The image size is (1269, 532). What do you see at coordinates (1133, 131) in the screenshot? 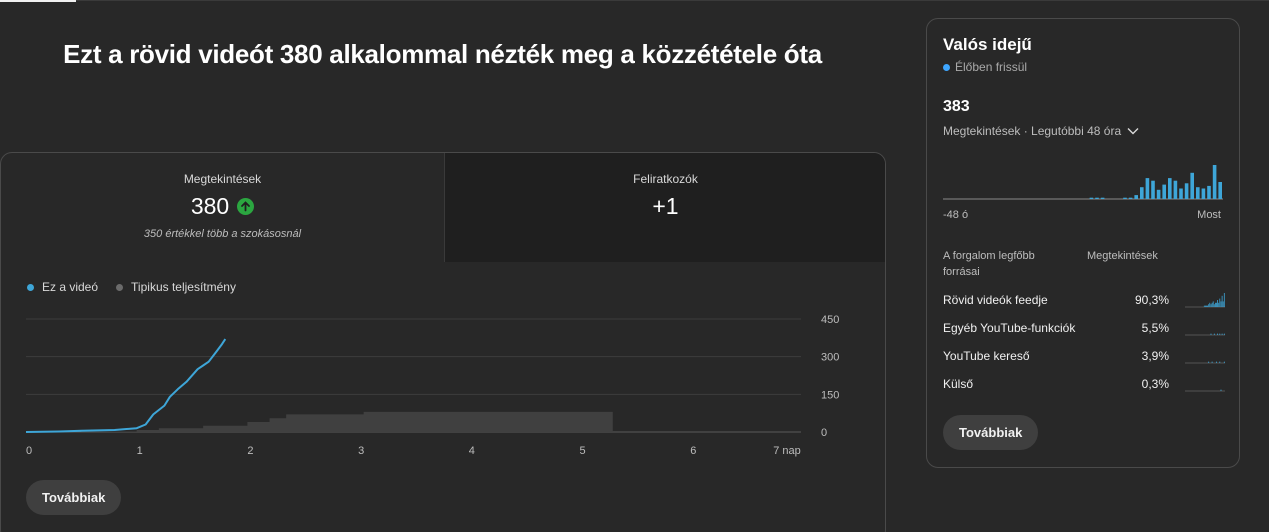
I see `chevron-down-icon` at bounding box center [1133, 131].